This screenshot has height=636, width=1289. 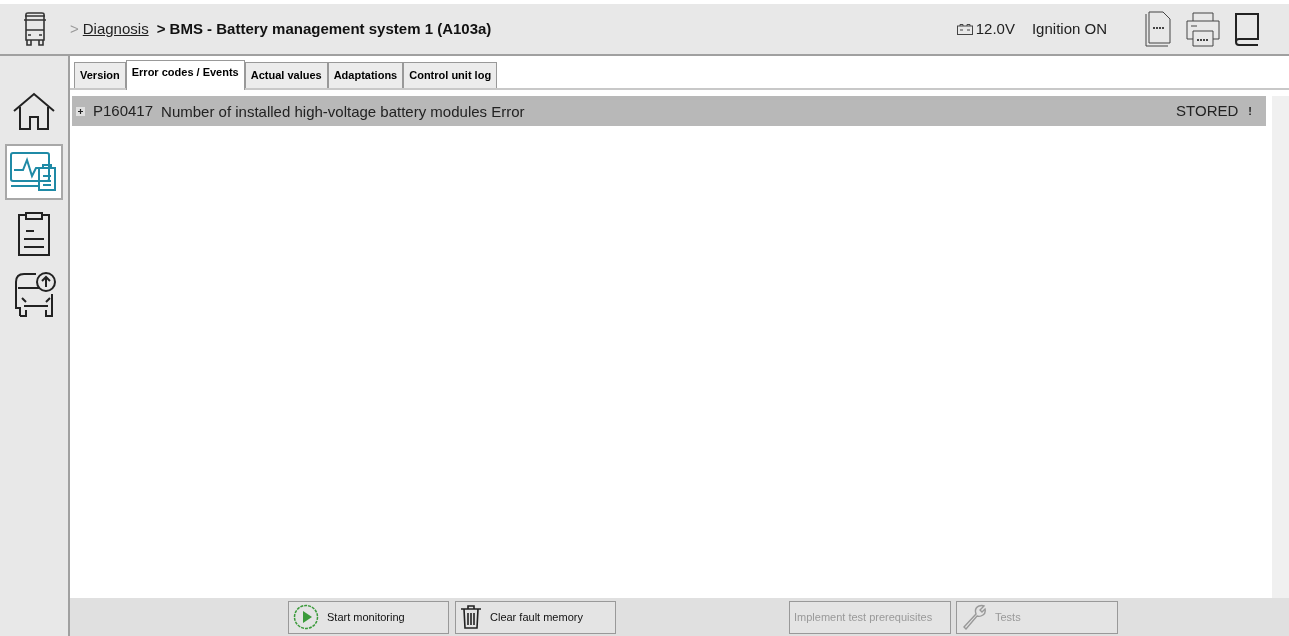 I want to click on wrench-icon, so click(x=974, y=617).